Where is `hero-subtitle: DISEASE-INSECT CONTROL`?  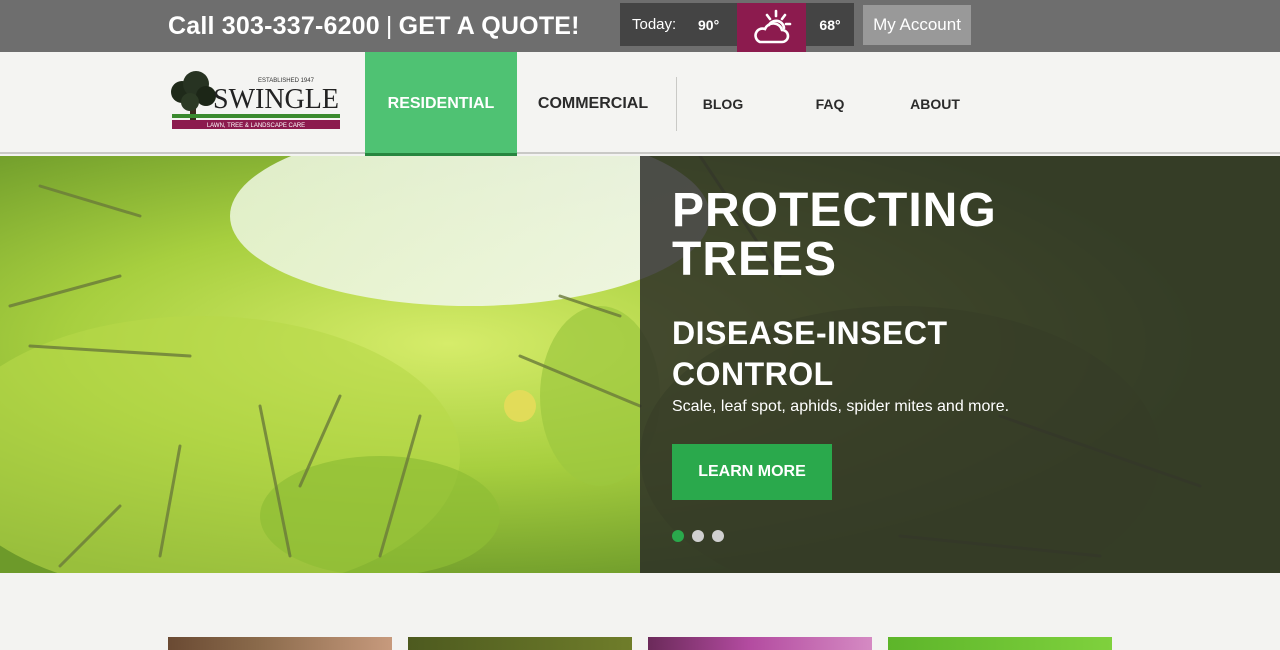
hero-subtitle: DISEASE-INSECT CONTROL is located at coordinates (810, 353).